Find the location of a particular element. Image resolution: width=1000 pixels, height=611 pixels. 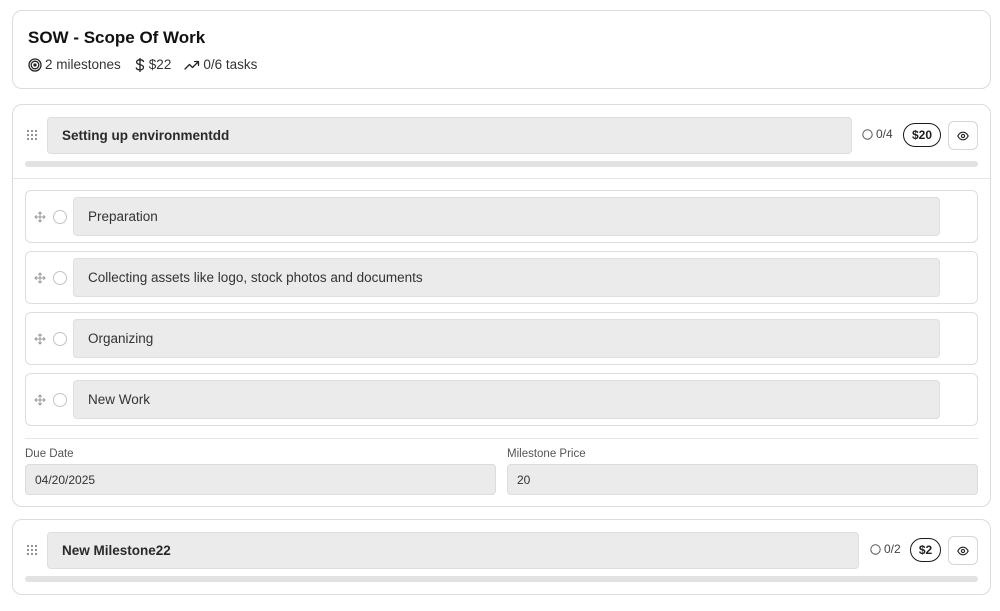

task-input: New Work is located at coordinates (506, 399).